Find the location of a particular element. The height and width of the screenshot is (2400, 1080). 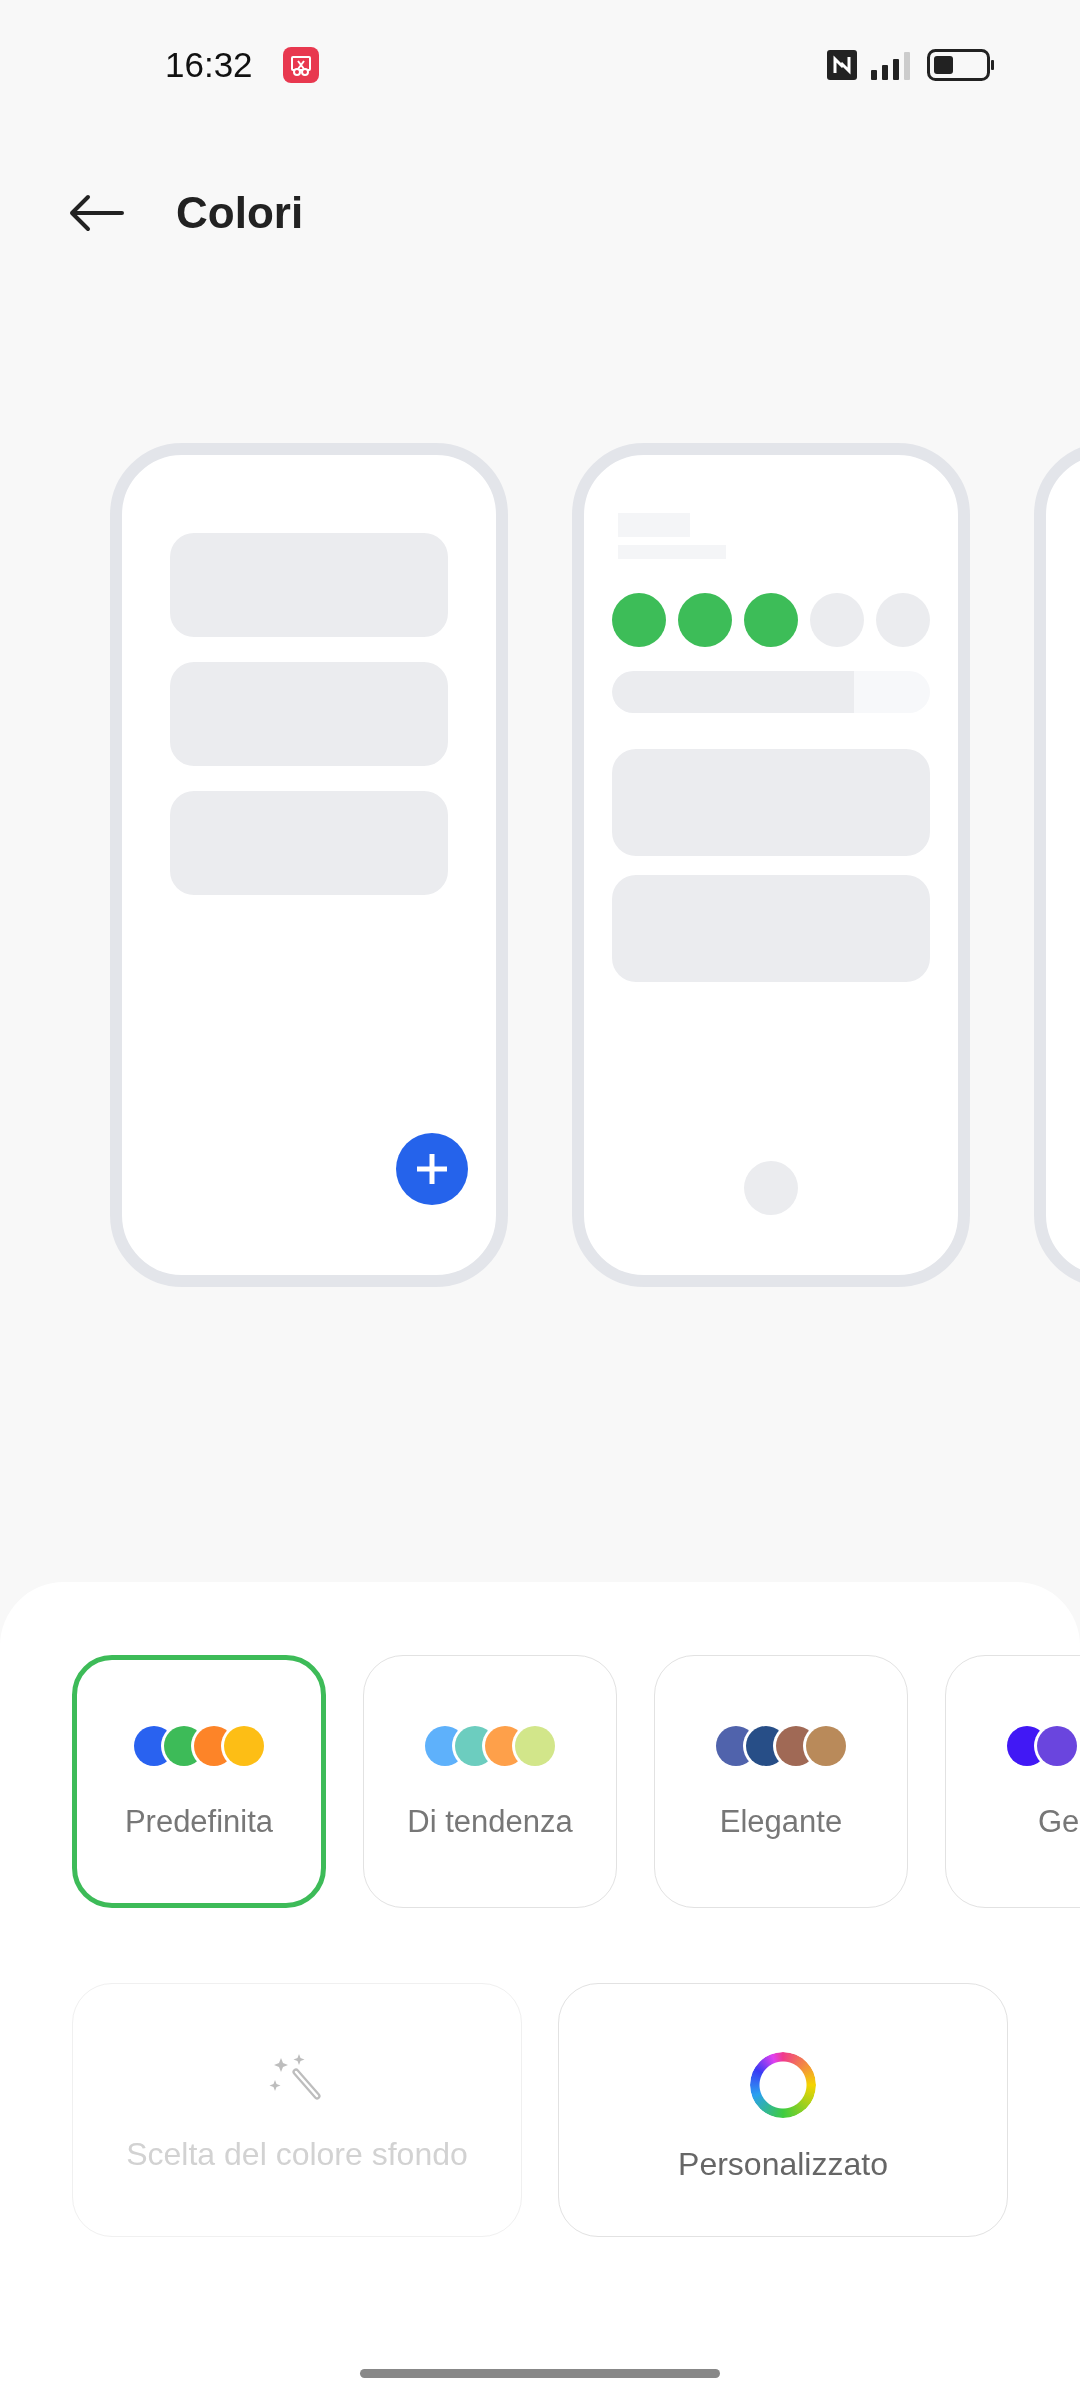

page-title: Colori is located at coordinates (240, 212).